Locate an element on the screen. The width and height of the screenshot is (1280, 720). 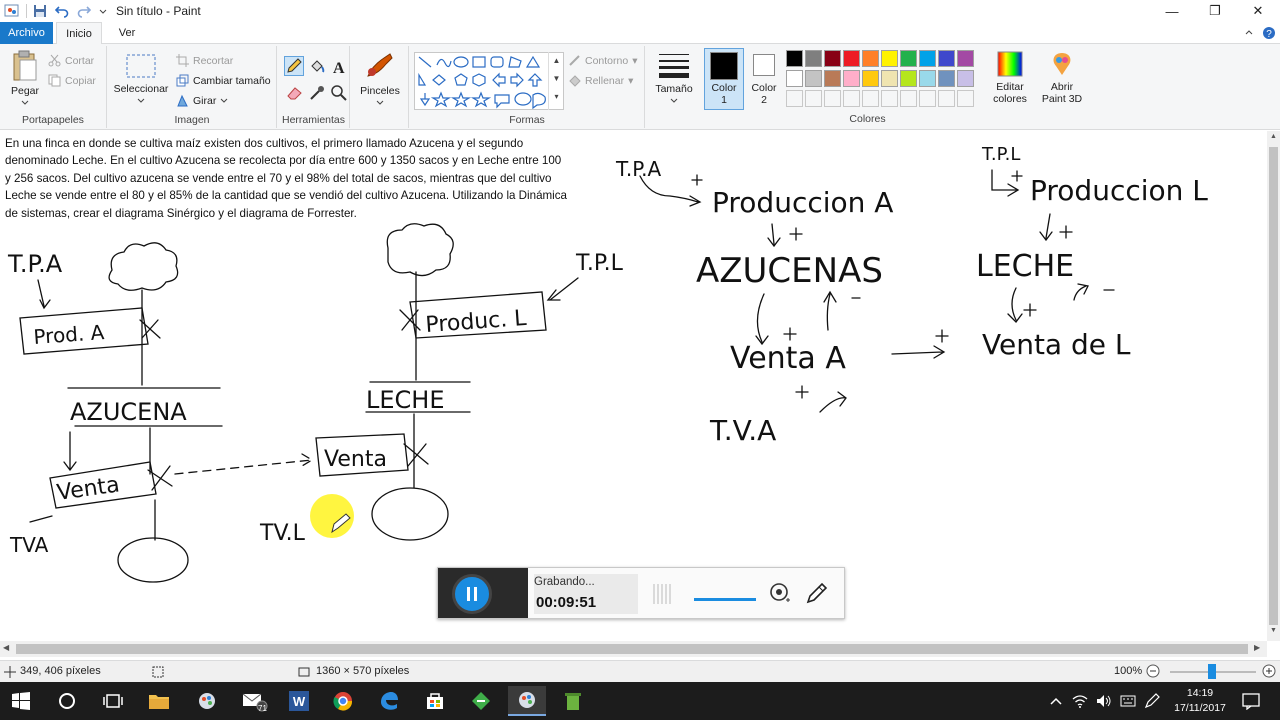
color1-button: Color 1 is located at coordinates (724, 79).